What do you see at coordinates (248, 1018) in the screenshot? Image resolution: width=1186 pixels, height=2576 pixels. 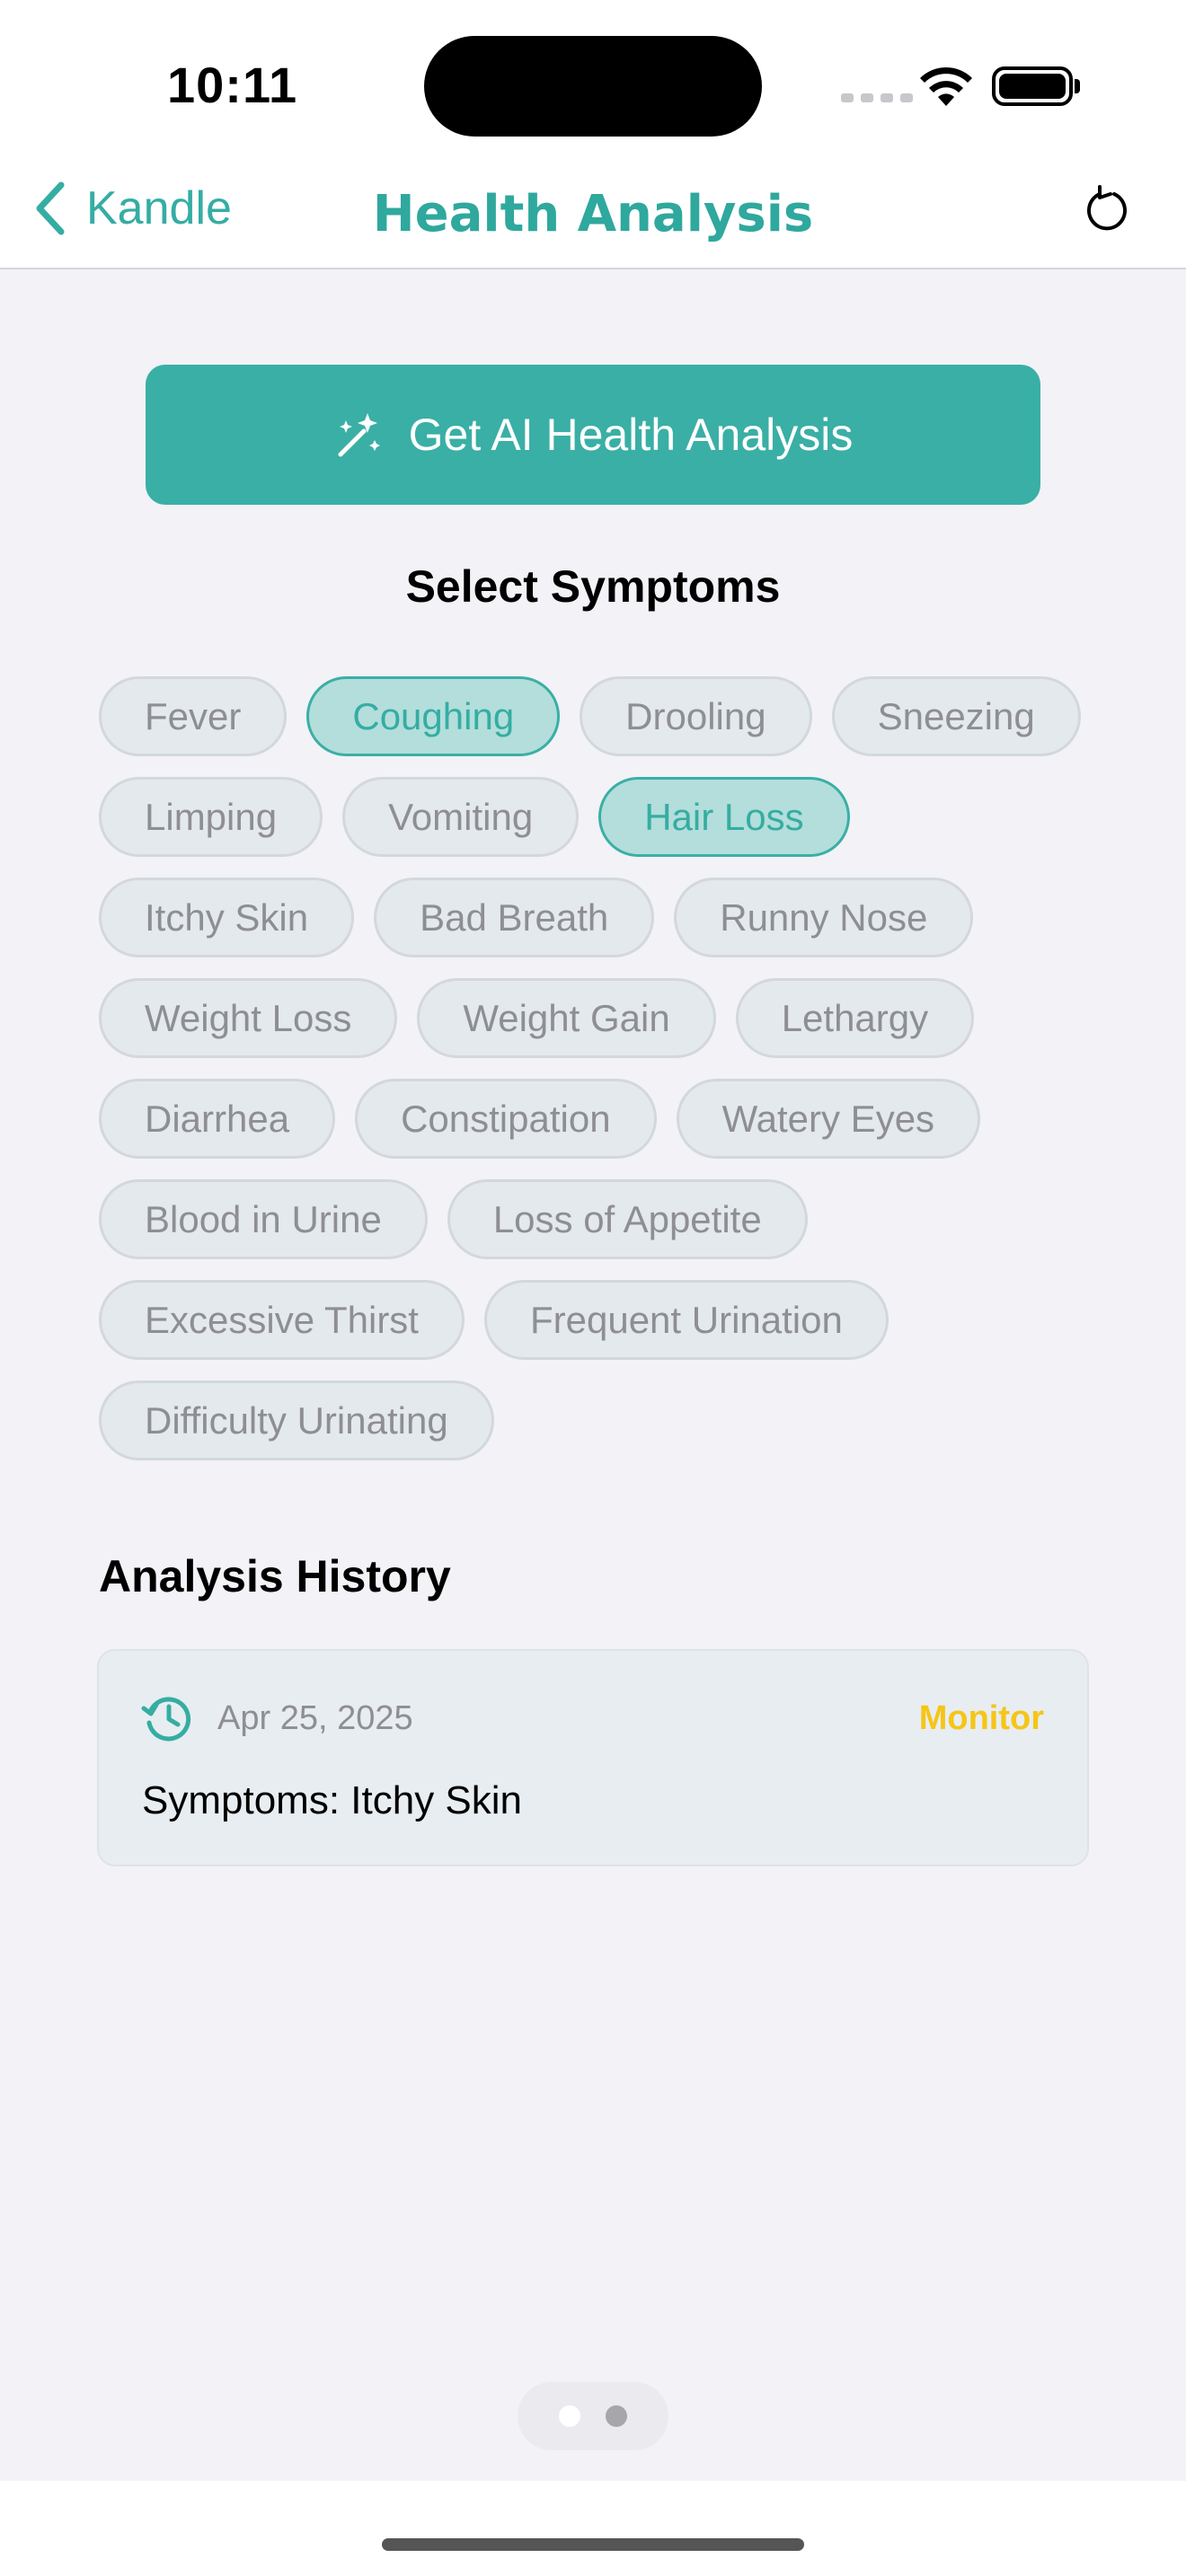 I see `symptom-chip-weight-loss: Weight Loss` at bounding box center [248, 1018].